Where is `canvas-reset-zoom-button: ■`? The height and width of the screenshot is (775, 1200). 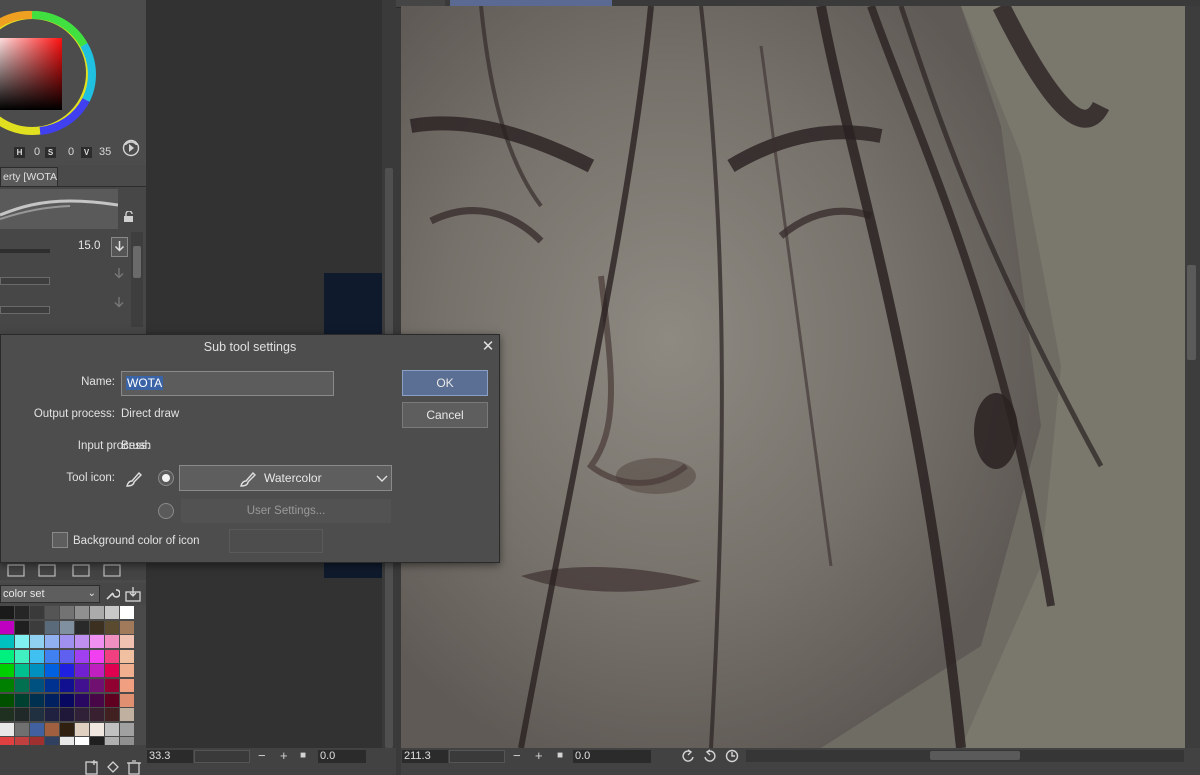
canvas-reset-zoom-button: ■ is located at coordinates (560, 755).